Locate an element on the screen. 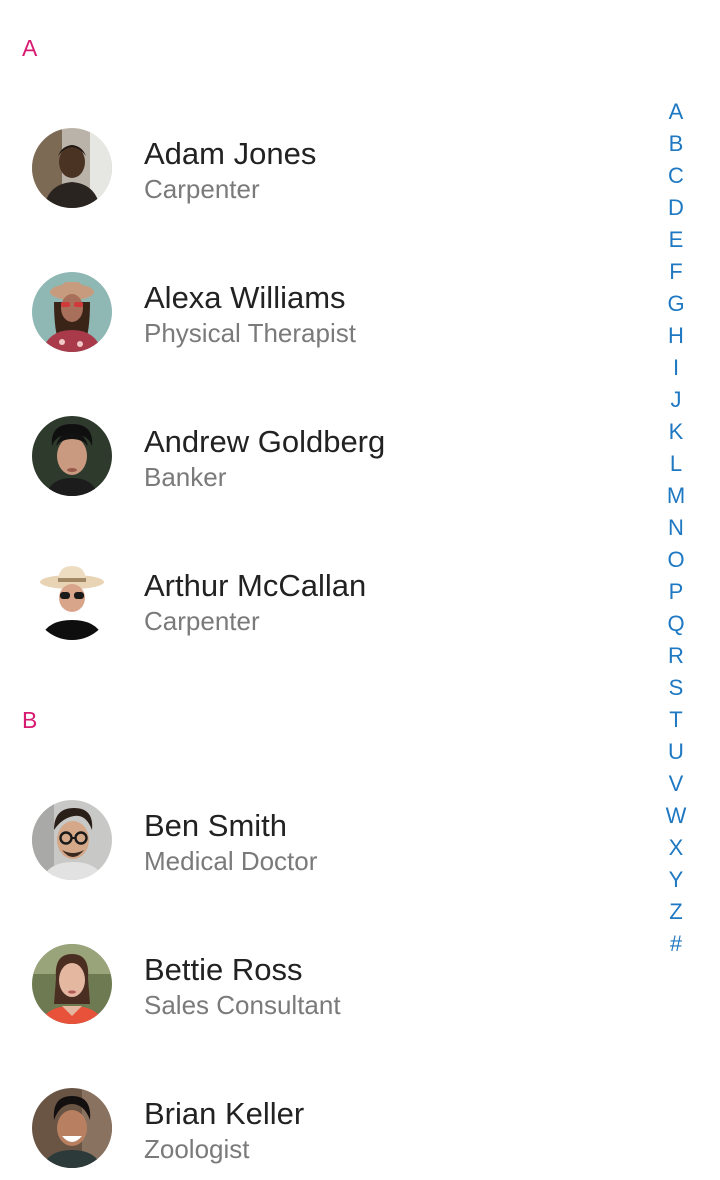 This screenshot has width=720, height=1180. index-letter-o: O is located at coordinates (676, 560).